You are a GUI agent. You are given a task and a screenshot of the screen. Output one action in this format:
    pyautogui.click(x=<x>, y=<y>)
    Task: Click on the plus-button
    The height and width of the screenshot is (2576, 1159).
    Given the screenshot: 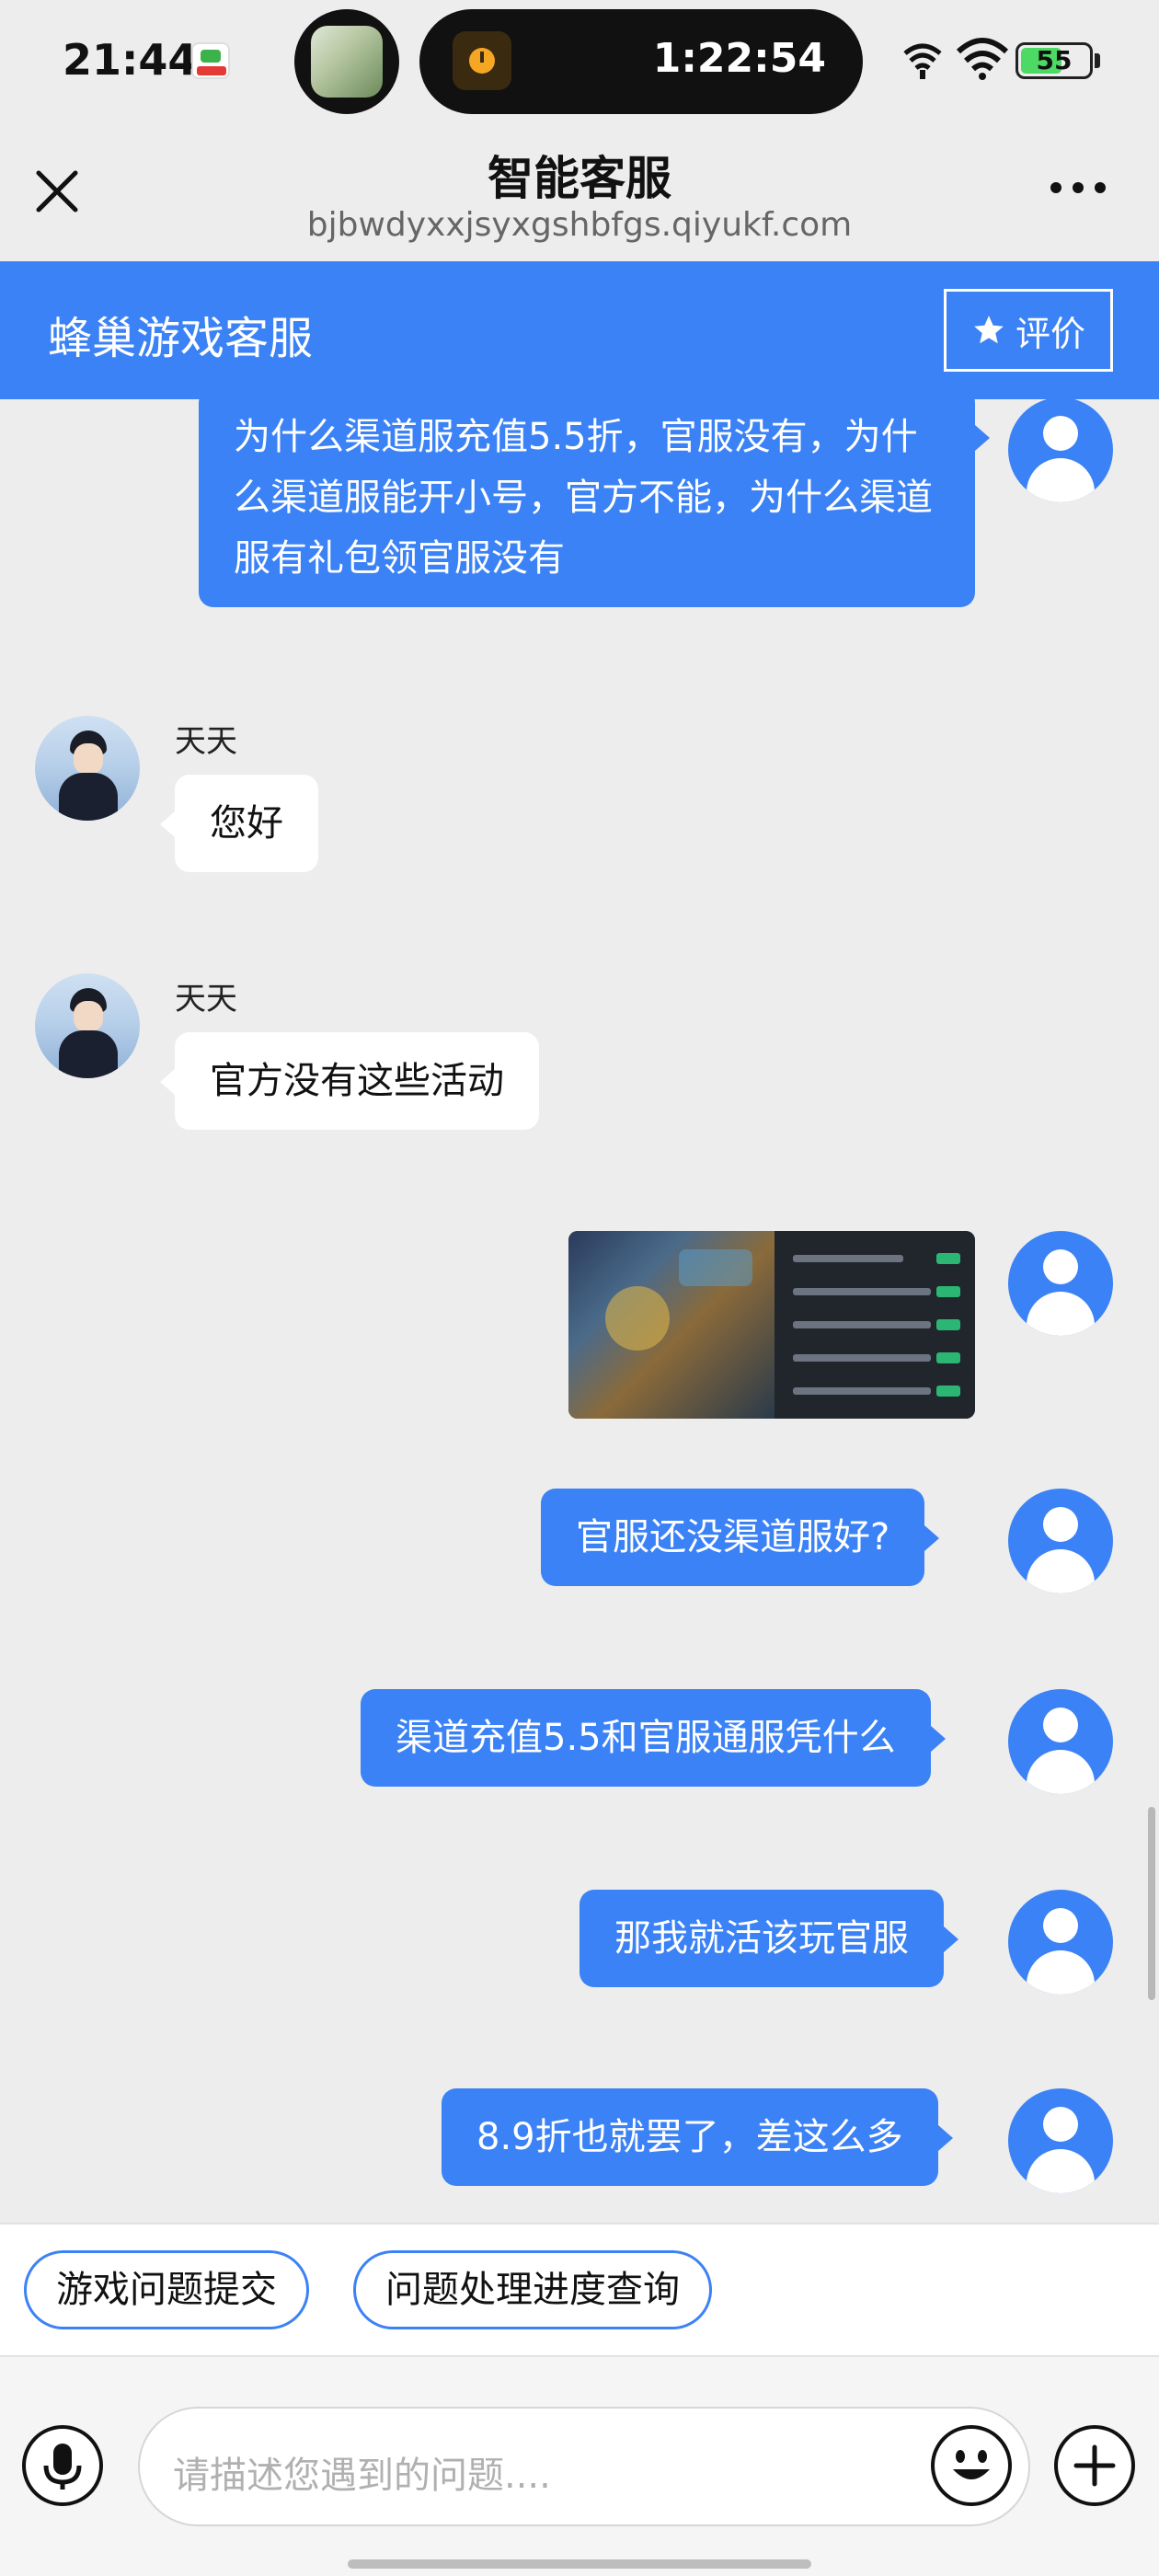 What is the action you would take?
    pyautogui.click(x=1094, y=2465)
    